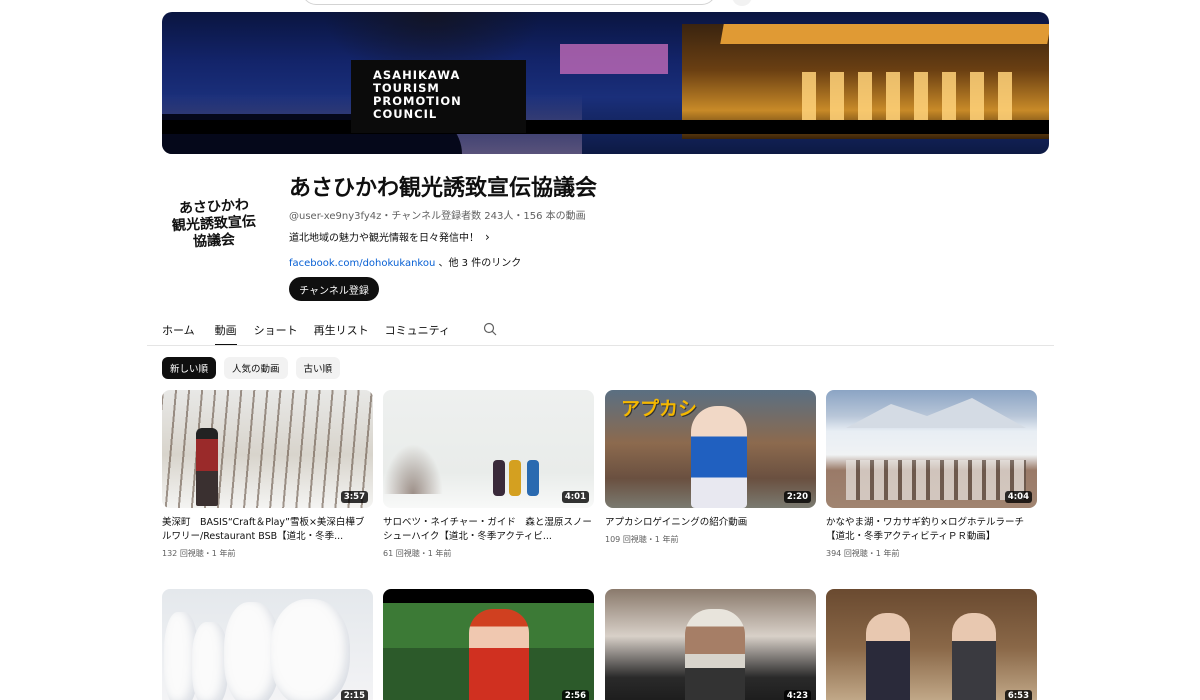 Image resolution: width=1200 pixels, height=700 pixels. I want to click on chip-popular: 人気の動画, so click(256, 368).